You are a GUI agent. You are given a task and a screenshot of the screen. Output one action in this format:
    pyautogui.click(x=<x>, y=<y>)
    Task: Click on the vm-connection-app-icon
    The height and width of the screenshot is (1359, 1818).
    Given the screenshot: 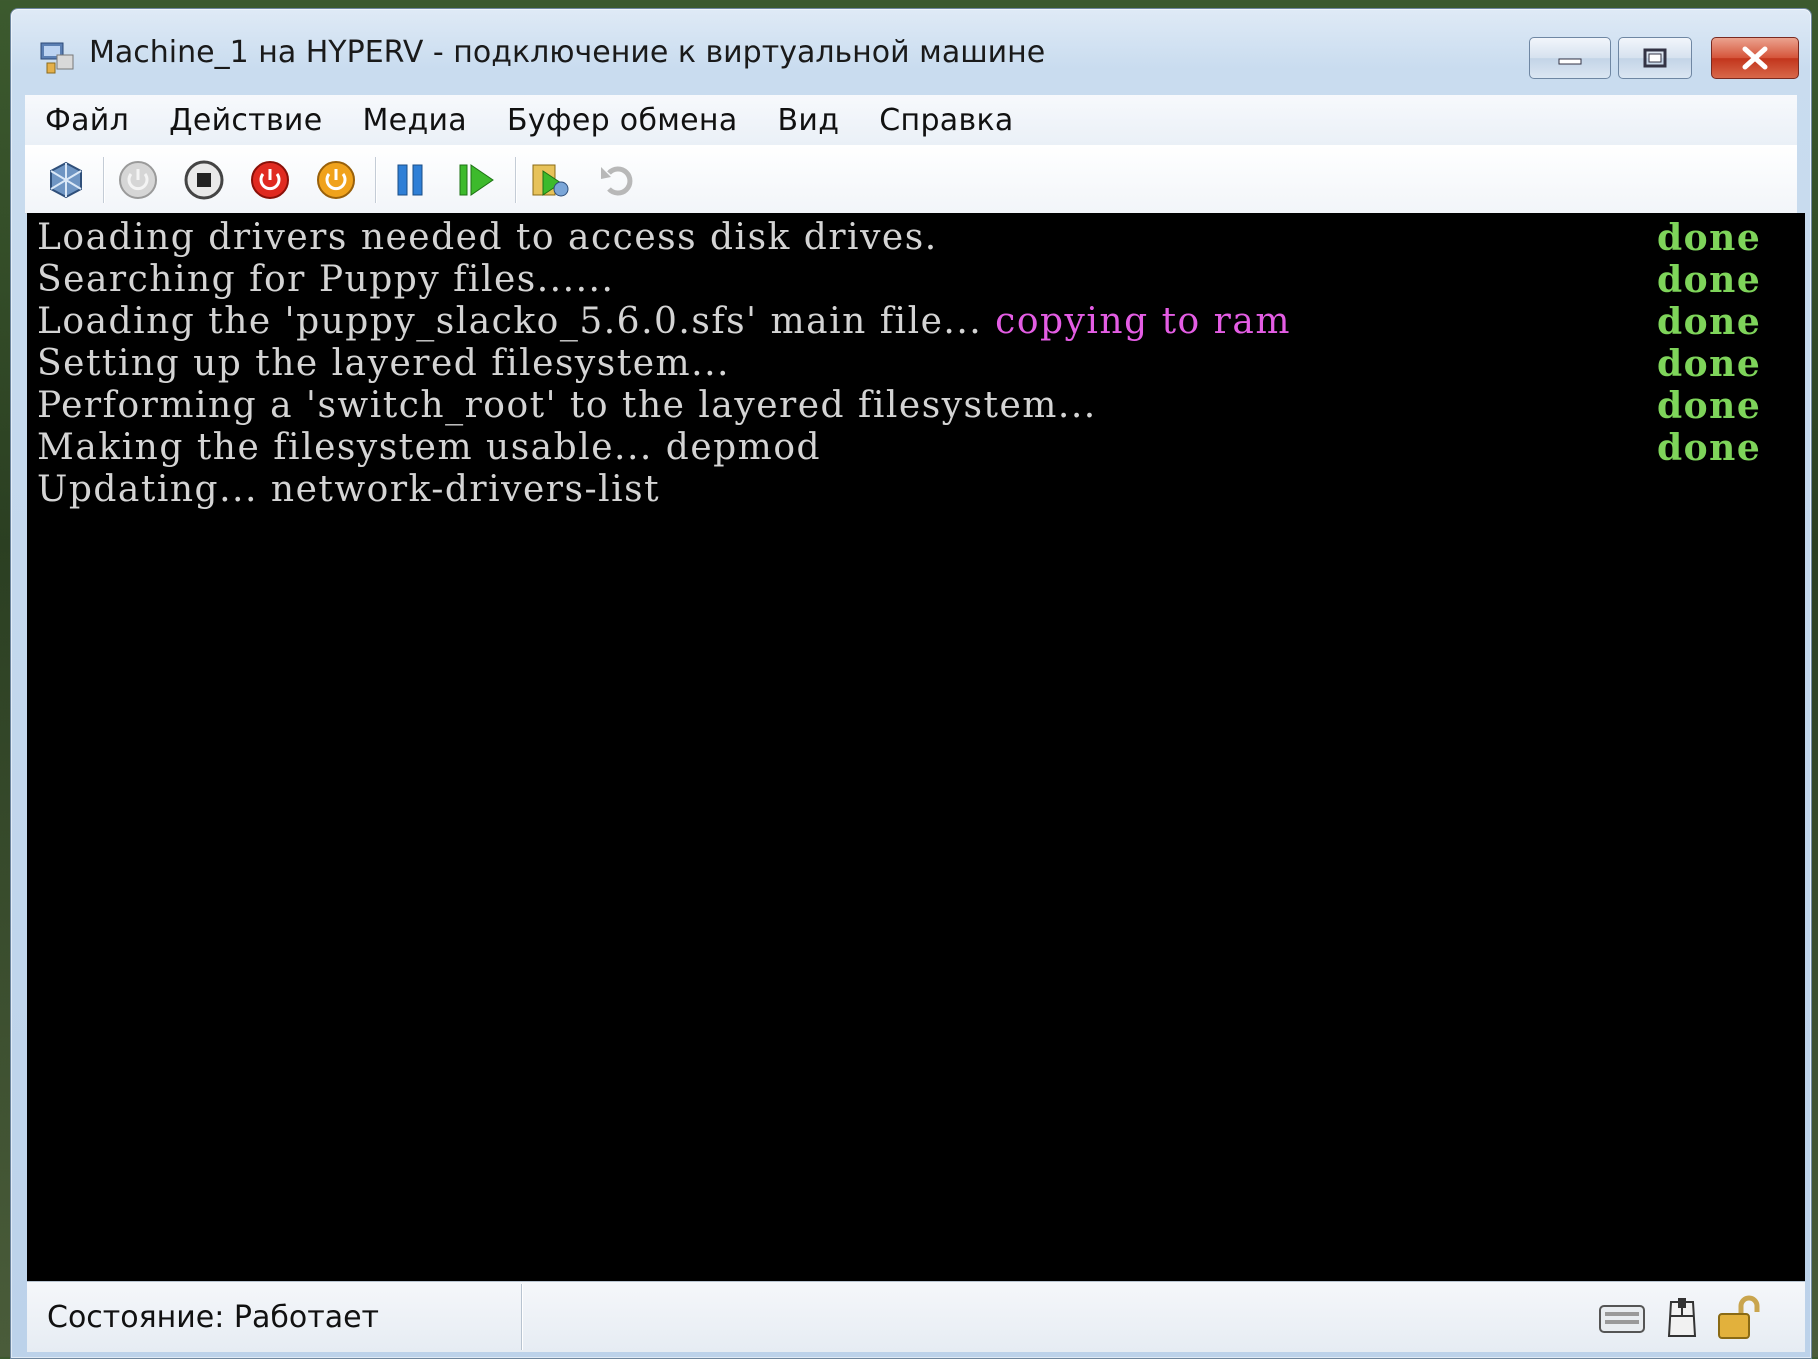 What is the action you would take?
    pyautogui.click(x=57, y=58)
    